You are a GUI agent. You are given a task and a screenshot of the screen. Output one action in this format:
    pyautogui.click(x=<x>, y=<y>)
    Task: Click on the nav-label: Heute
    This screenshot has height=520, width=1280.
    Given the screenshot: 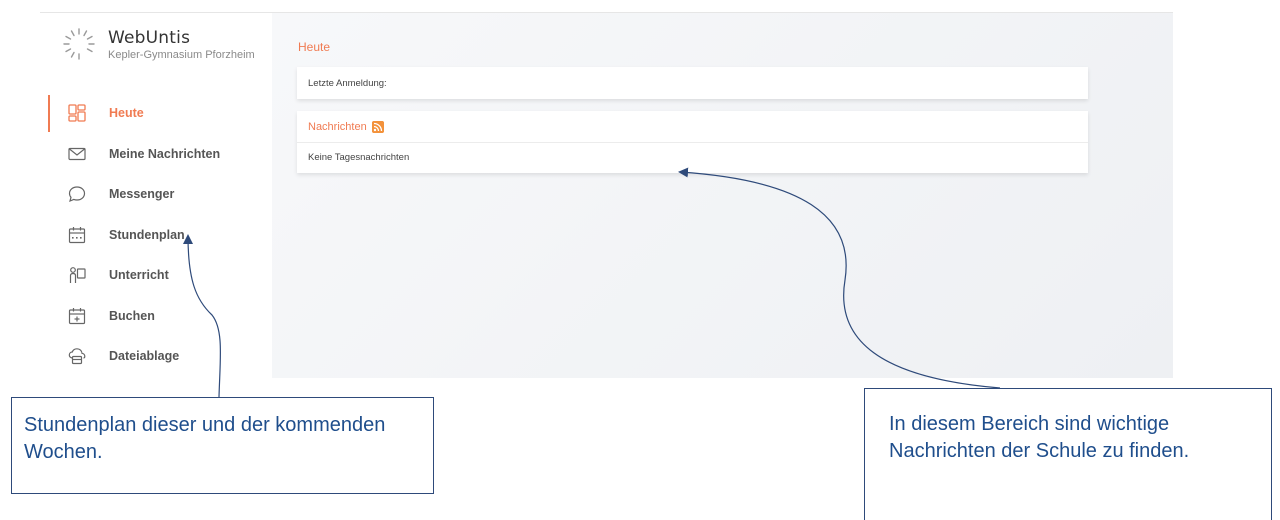 What is the action you would take?
    pyautogui.click(x=126, y=113)
    